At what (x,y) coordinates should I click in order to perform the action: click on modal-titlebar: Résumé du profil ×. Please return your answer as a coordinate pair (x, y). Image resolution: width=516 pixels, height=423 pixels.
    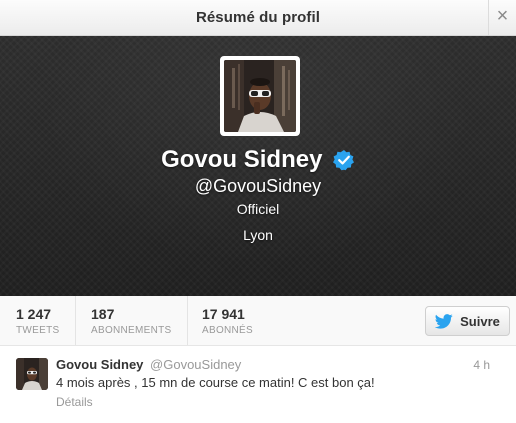
    Looking at the image, I should click on (258, 18).